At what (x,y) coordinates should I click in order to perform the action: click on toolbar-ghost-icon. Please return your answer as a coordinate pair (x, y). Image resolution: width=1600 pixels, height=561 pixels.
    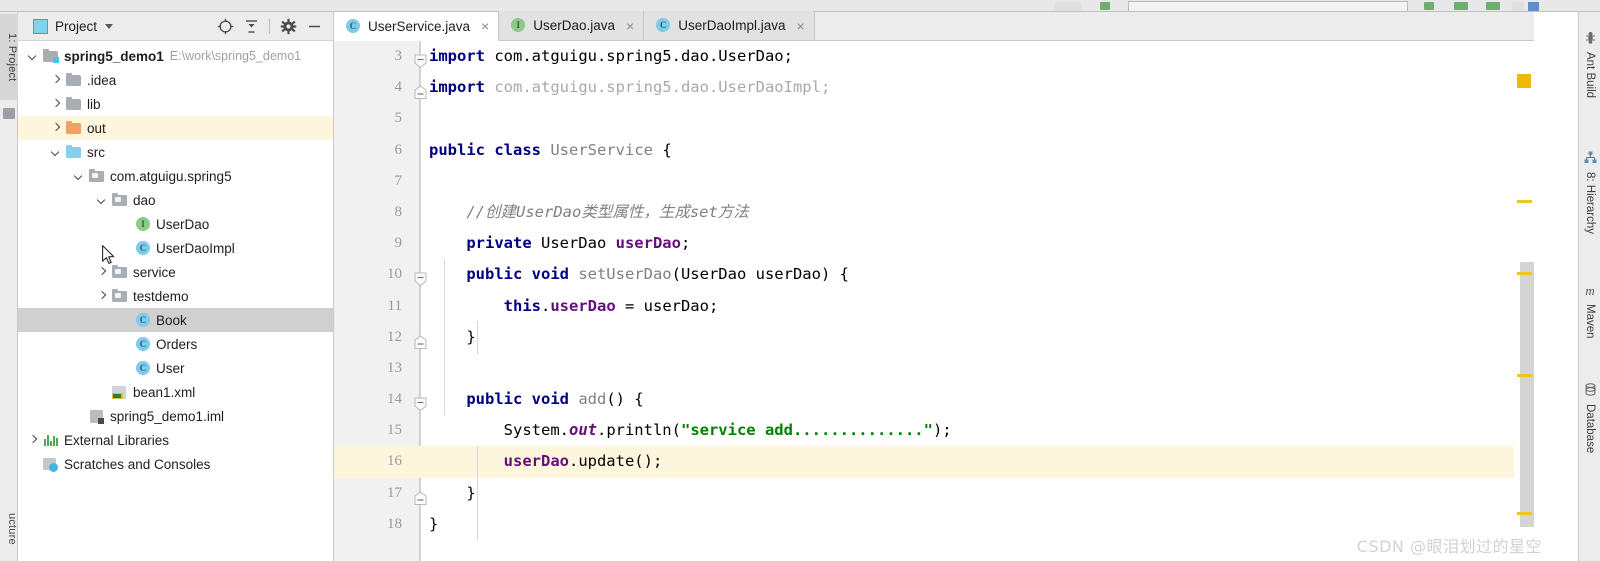
    Looking at the image, I should click on (1068, 6).